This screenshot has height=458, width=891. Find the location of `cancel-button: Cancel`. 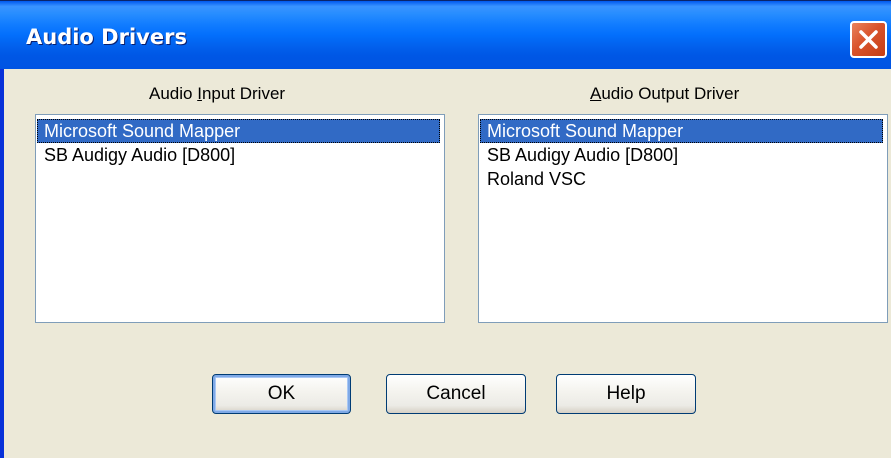

cancel-button: Cancel is located at coordinates (456, 394).